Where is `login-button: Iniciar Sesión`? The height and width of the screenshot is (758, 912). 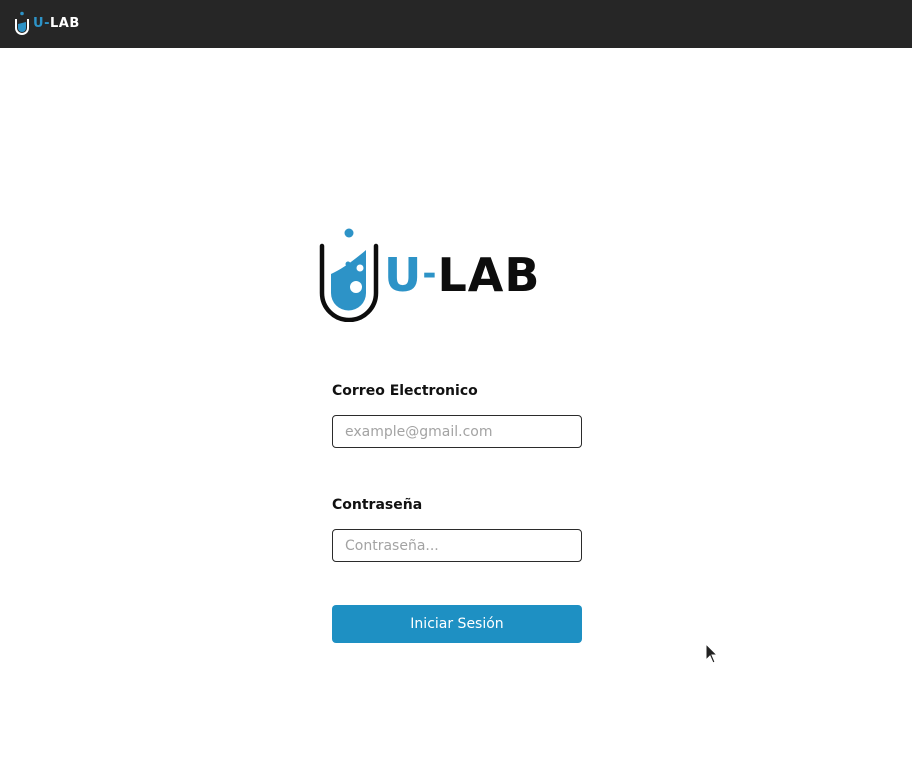
login-button: Iniciar Sesión is located at coordinates (457, 624).